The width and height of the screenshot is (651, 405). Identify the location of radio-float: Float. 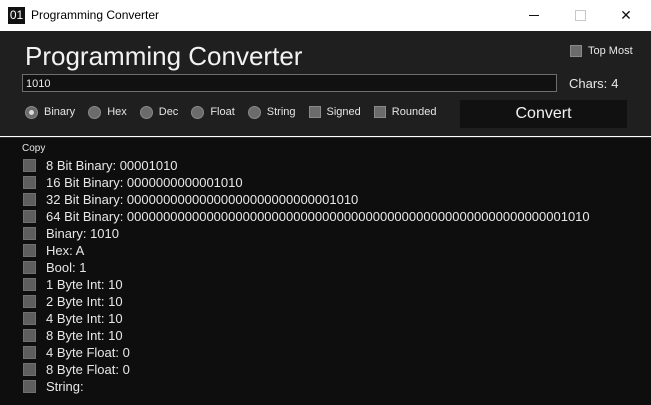
(213, 112).